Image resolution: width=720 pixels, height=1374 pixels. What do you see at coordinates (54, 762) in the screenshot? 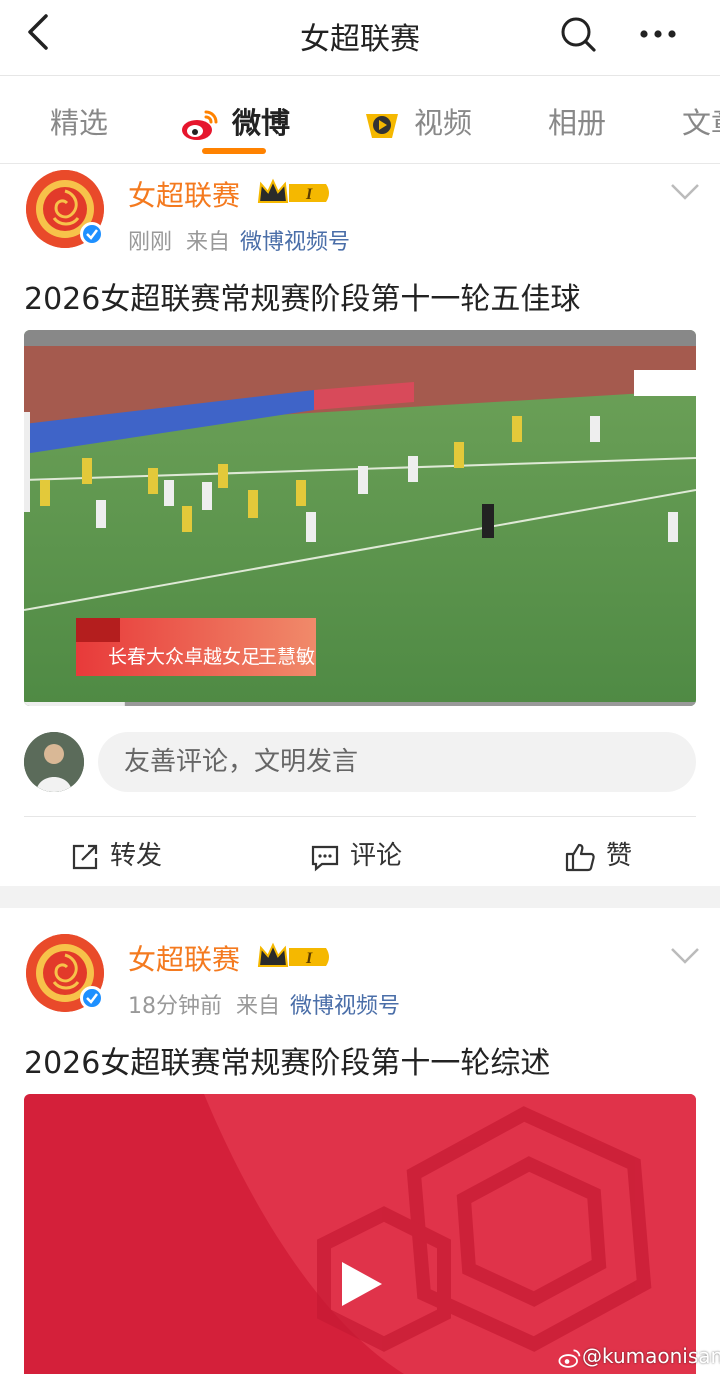
I see `user-avatar` at bounding box center [54, 762].